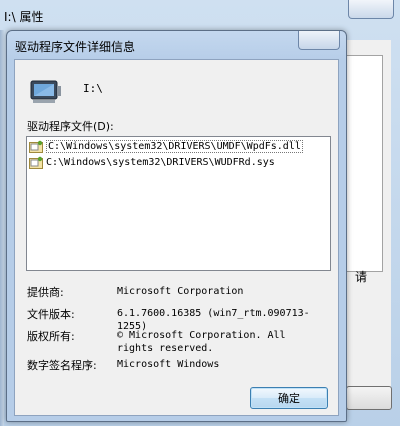  Describe the element at coordinates (51, 336) in the screenshot. I see `copyright-label: 版权所有:` at that location.